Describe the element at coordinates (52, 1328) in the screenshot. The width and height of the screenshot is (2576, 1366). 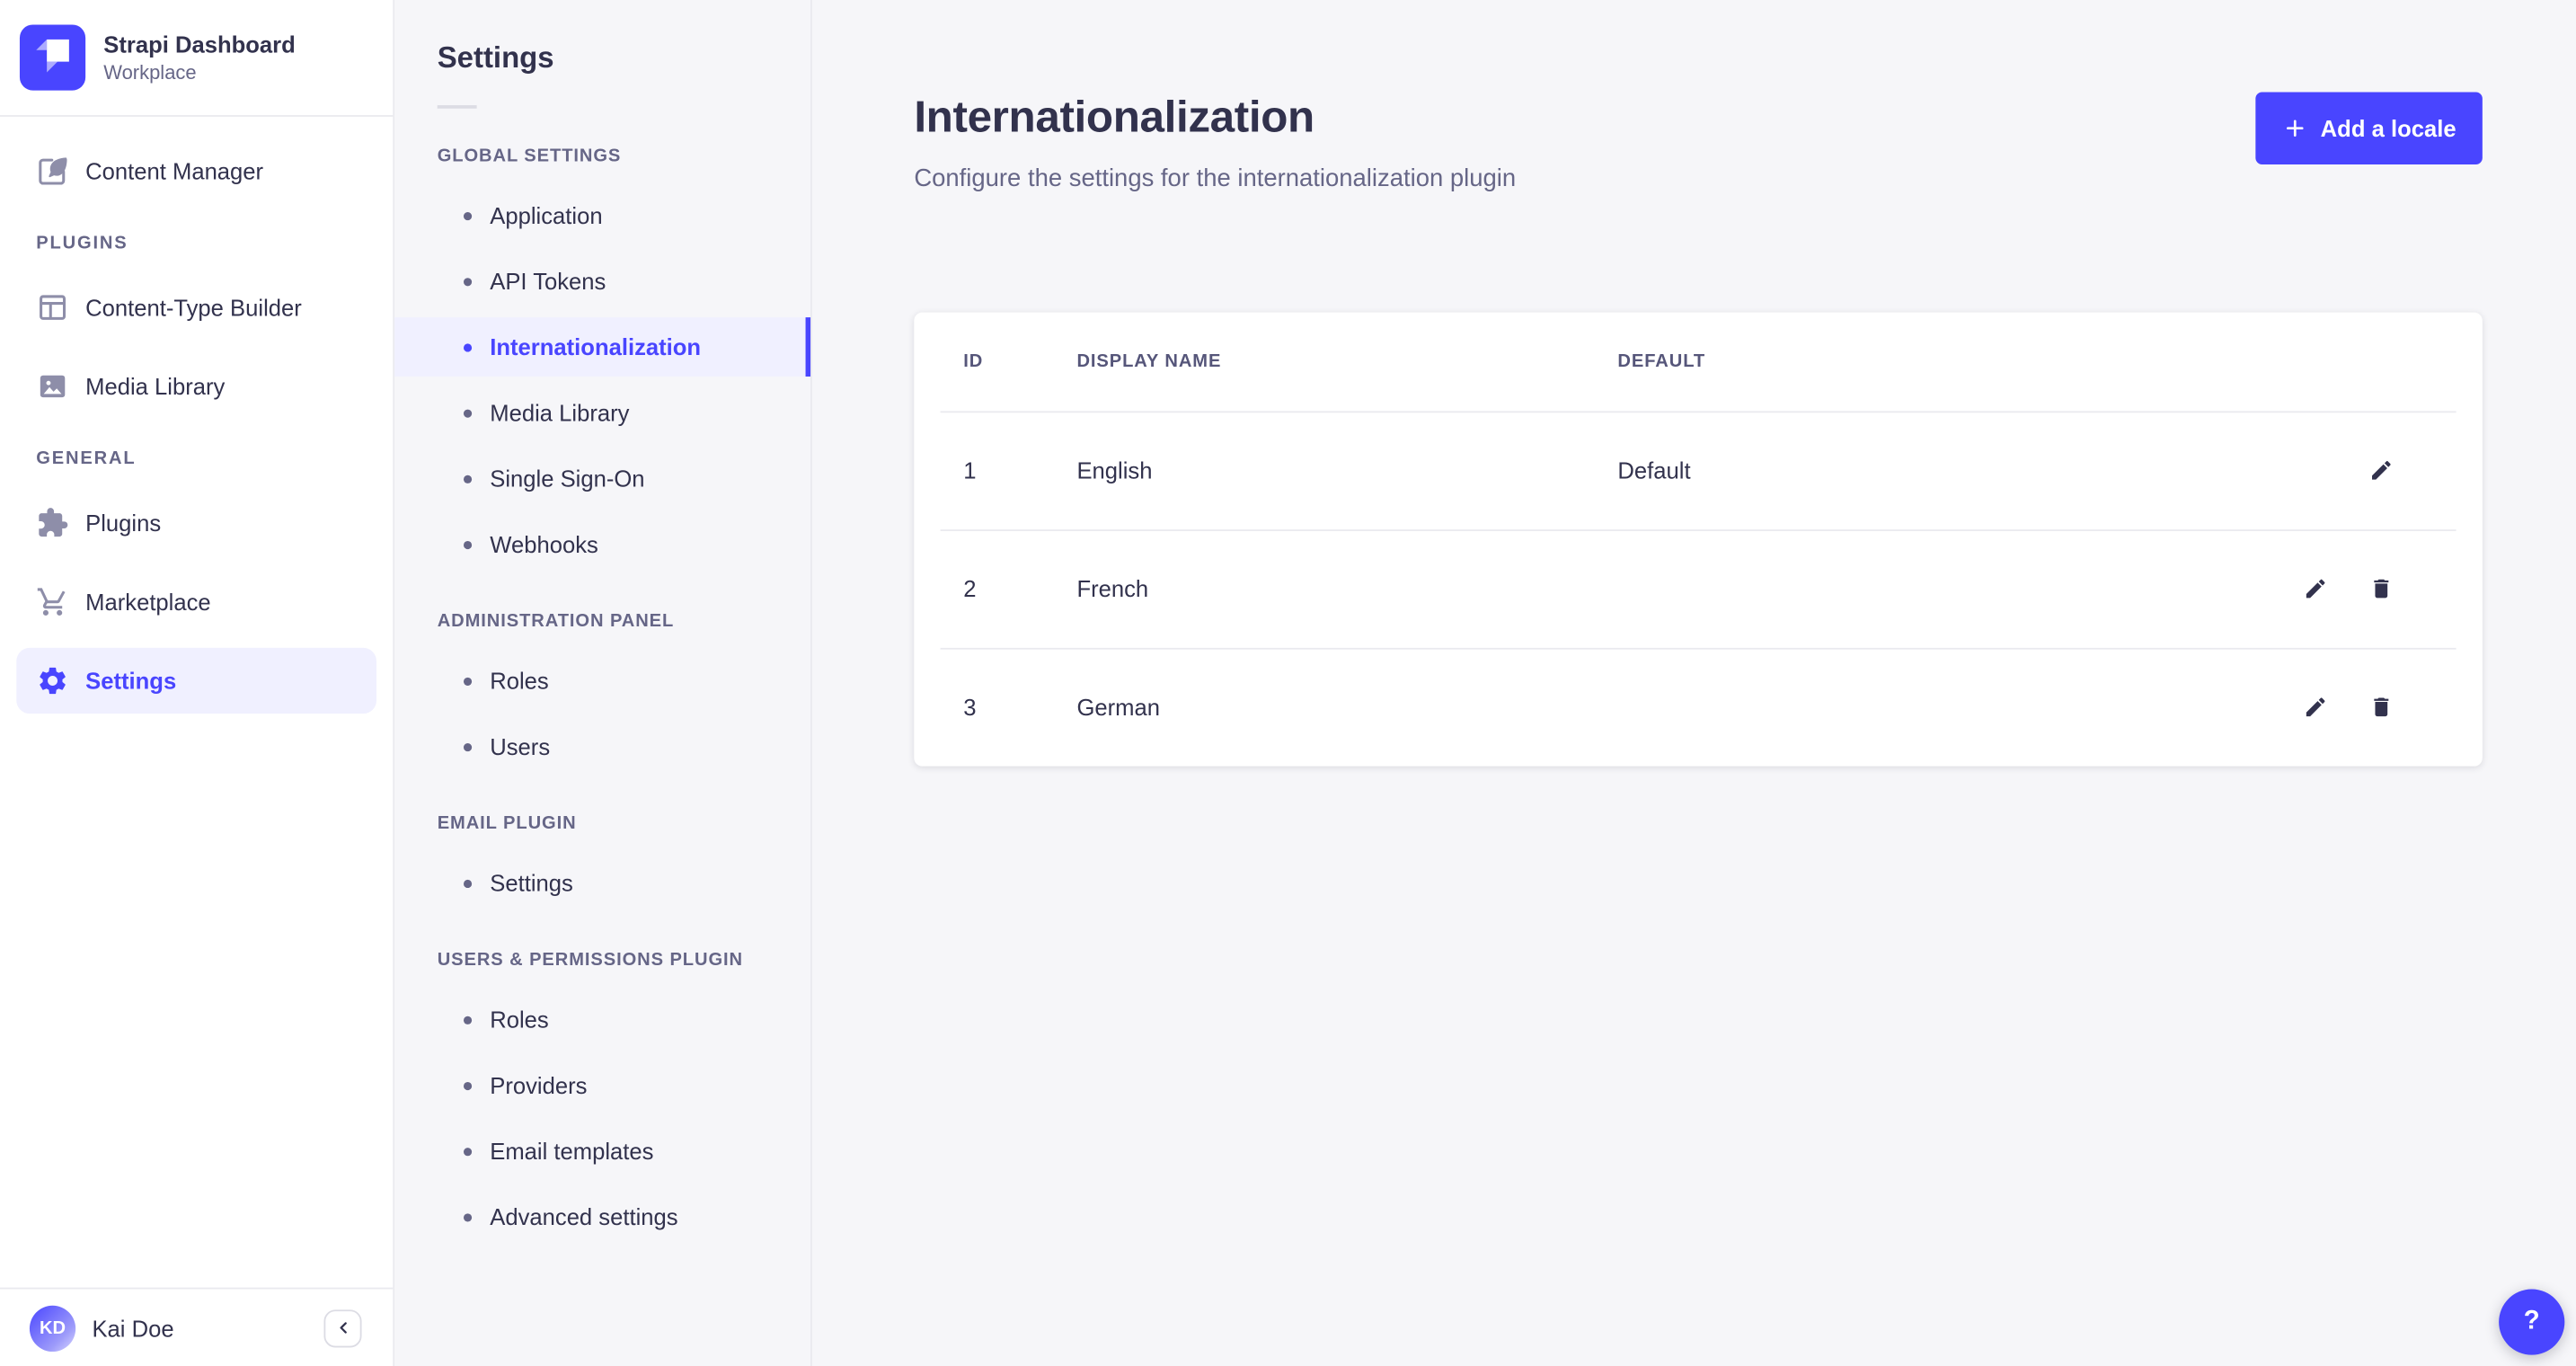
I see `avatar: KD` at that location.